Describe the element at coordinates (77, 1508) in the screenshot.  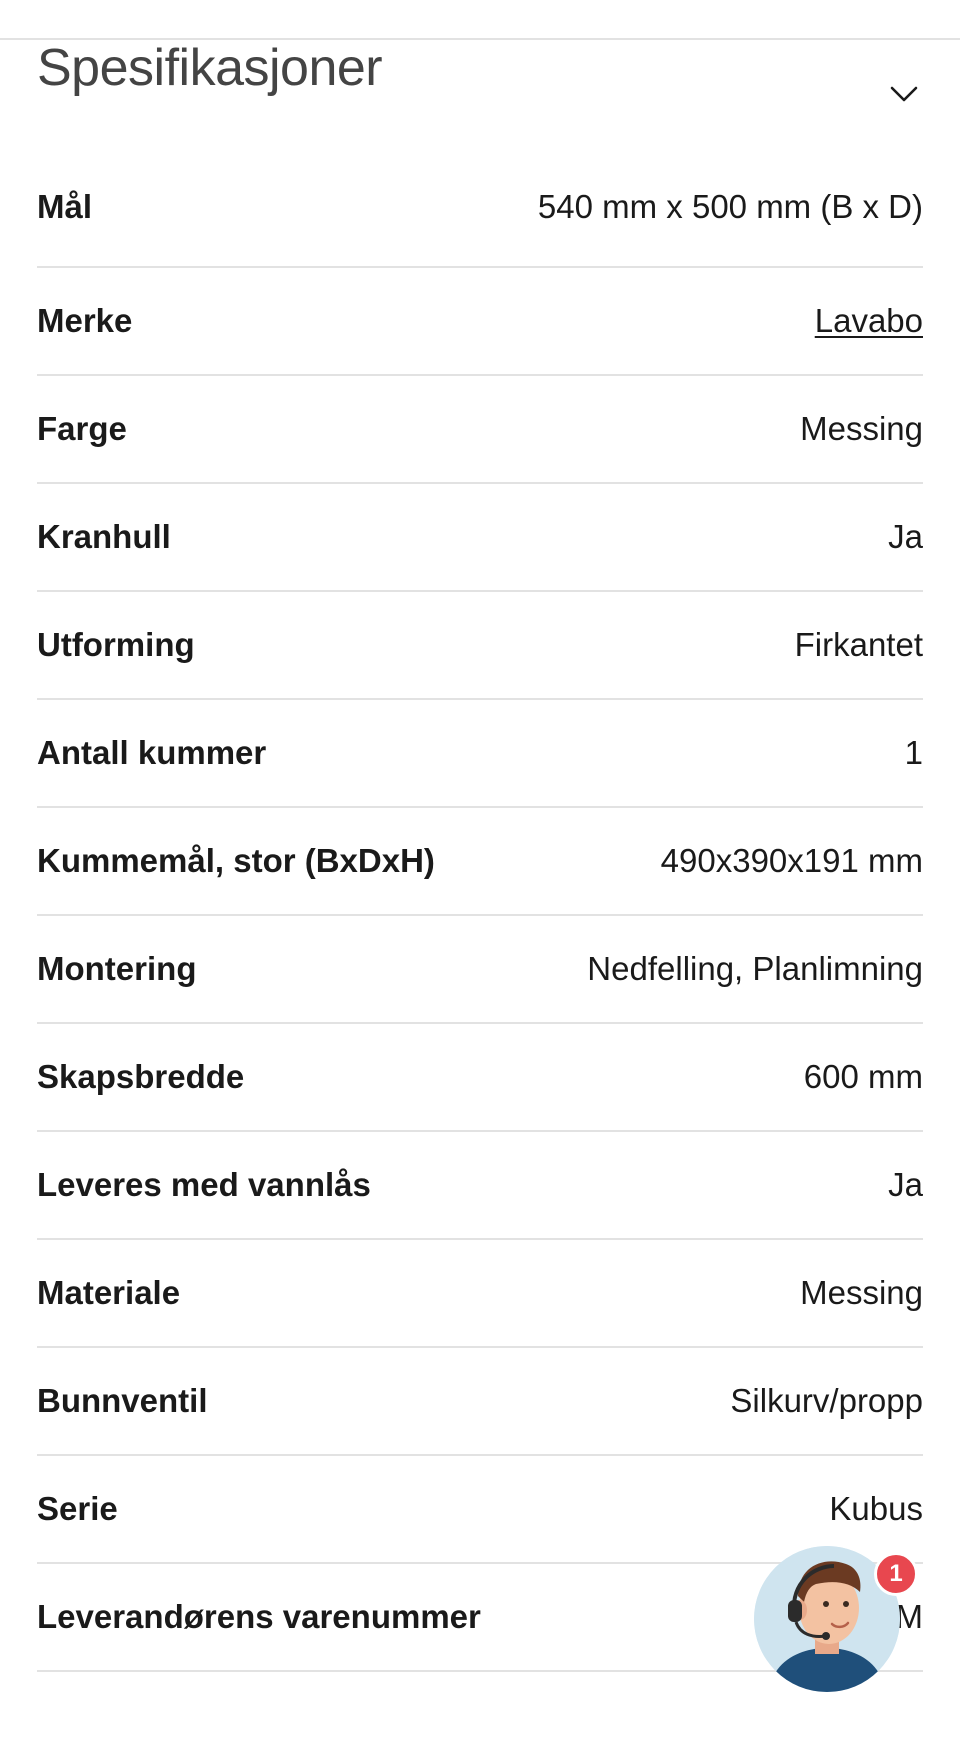
I see `spec-label: Serie` at that location.